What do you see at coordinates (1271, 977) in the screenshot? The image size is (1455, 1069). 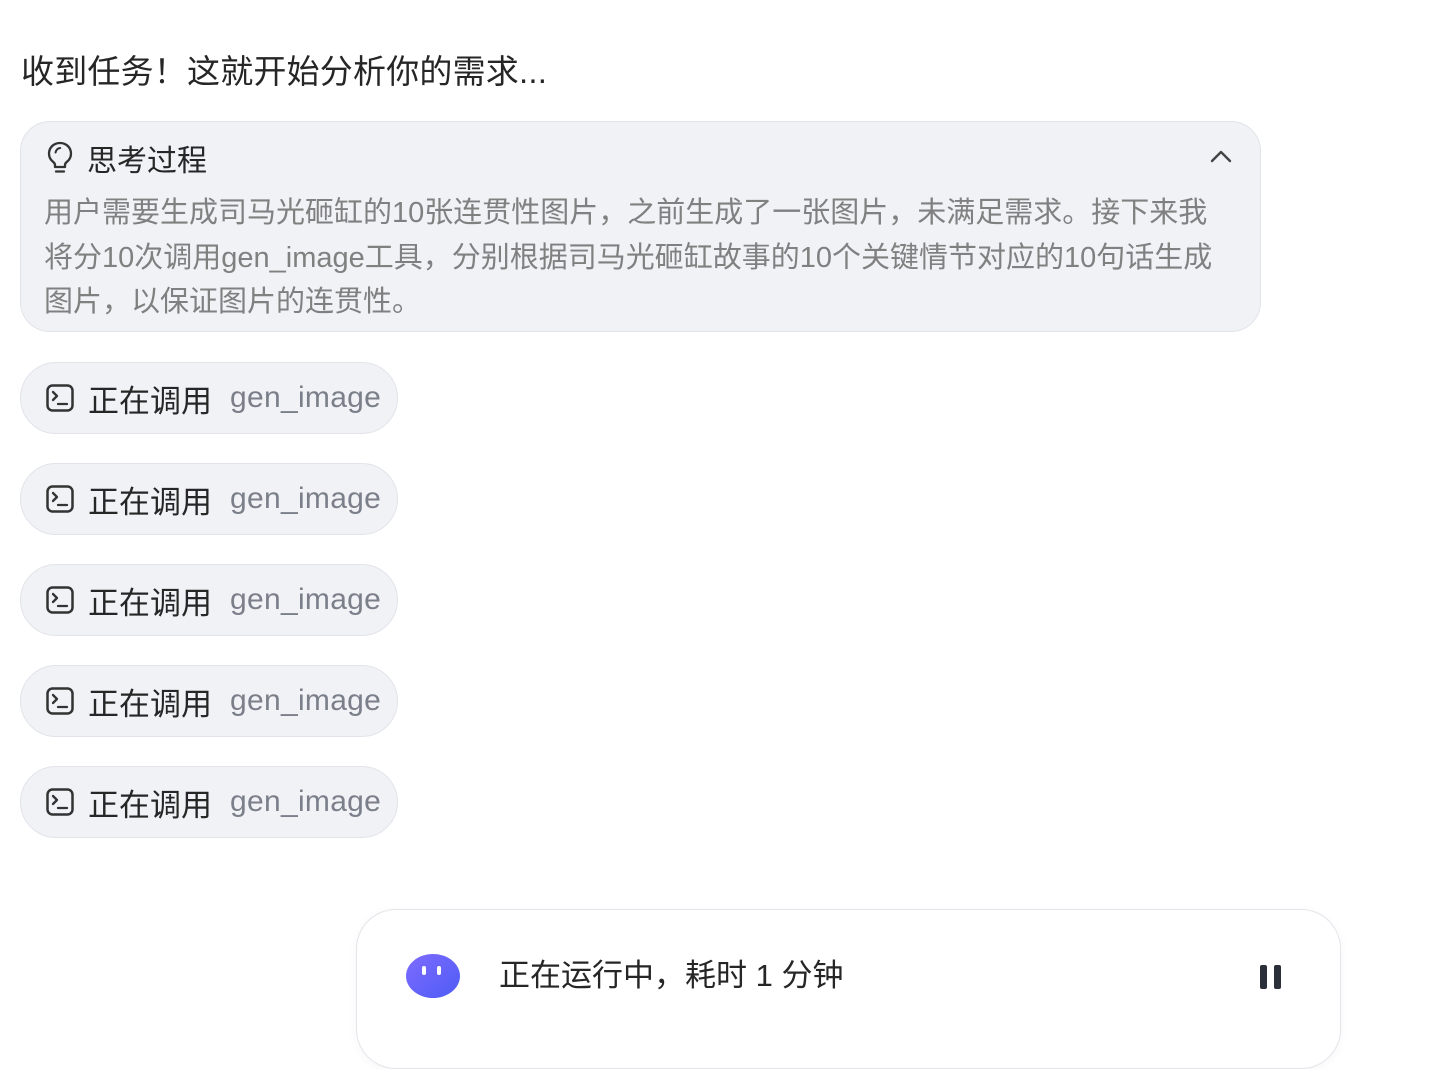 I see `pause-icon` at bounding box center [1271, 977].